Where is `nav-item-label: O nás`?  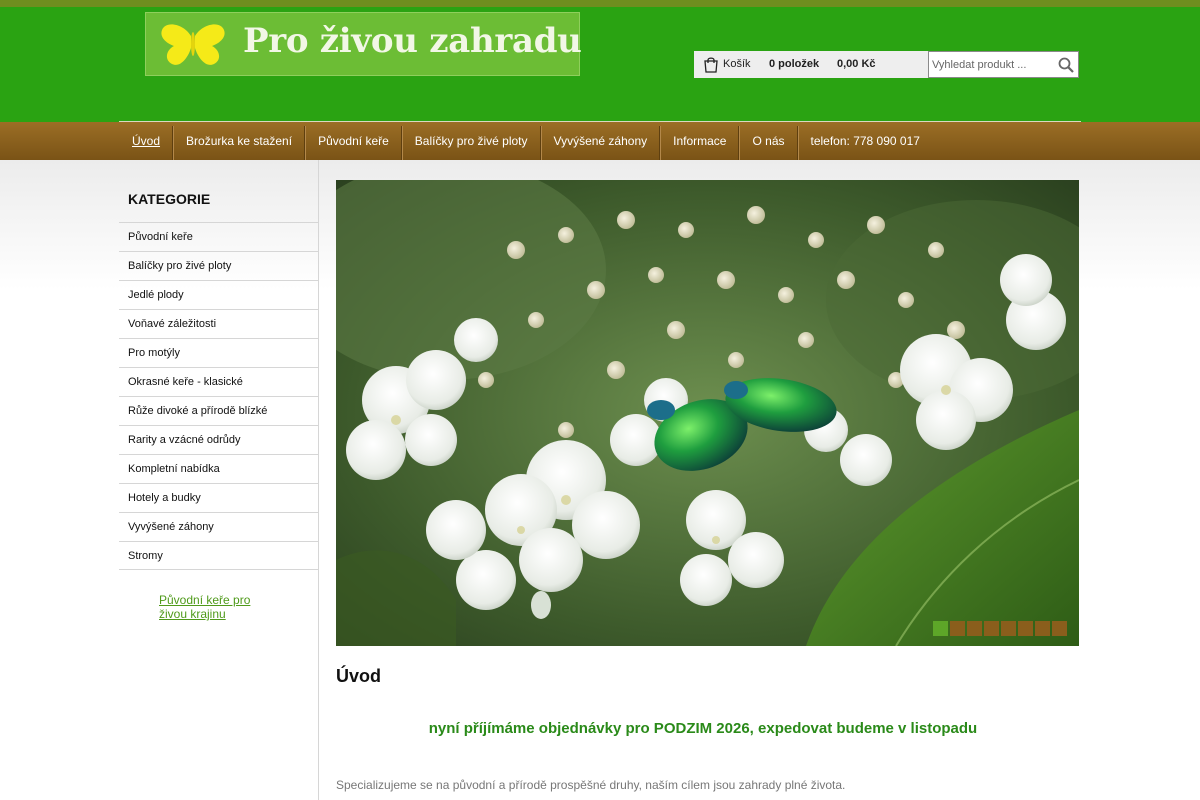 nav-item-label: O nás is located at coordinates (768, 141).